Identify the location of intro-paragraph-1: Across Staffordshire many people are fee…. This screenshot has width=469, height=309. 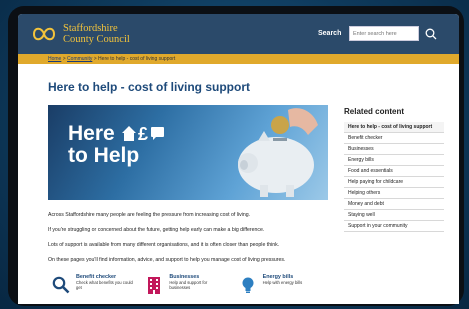
(149, 215).